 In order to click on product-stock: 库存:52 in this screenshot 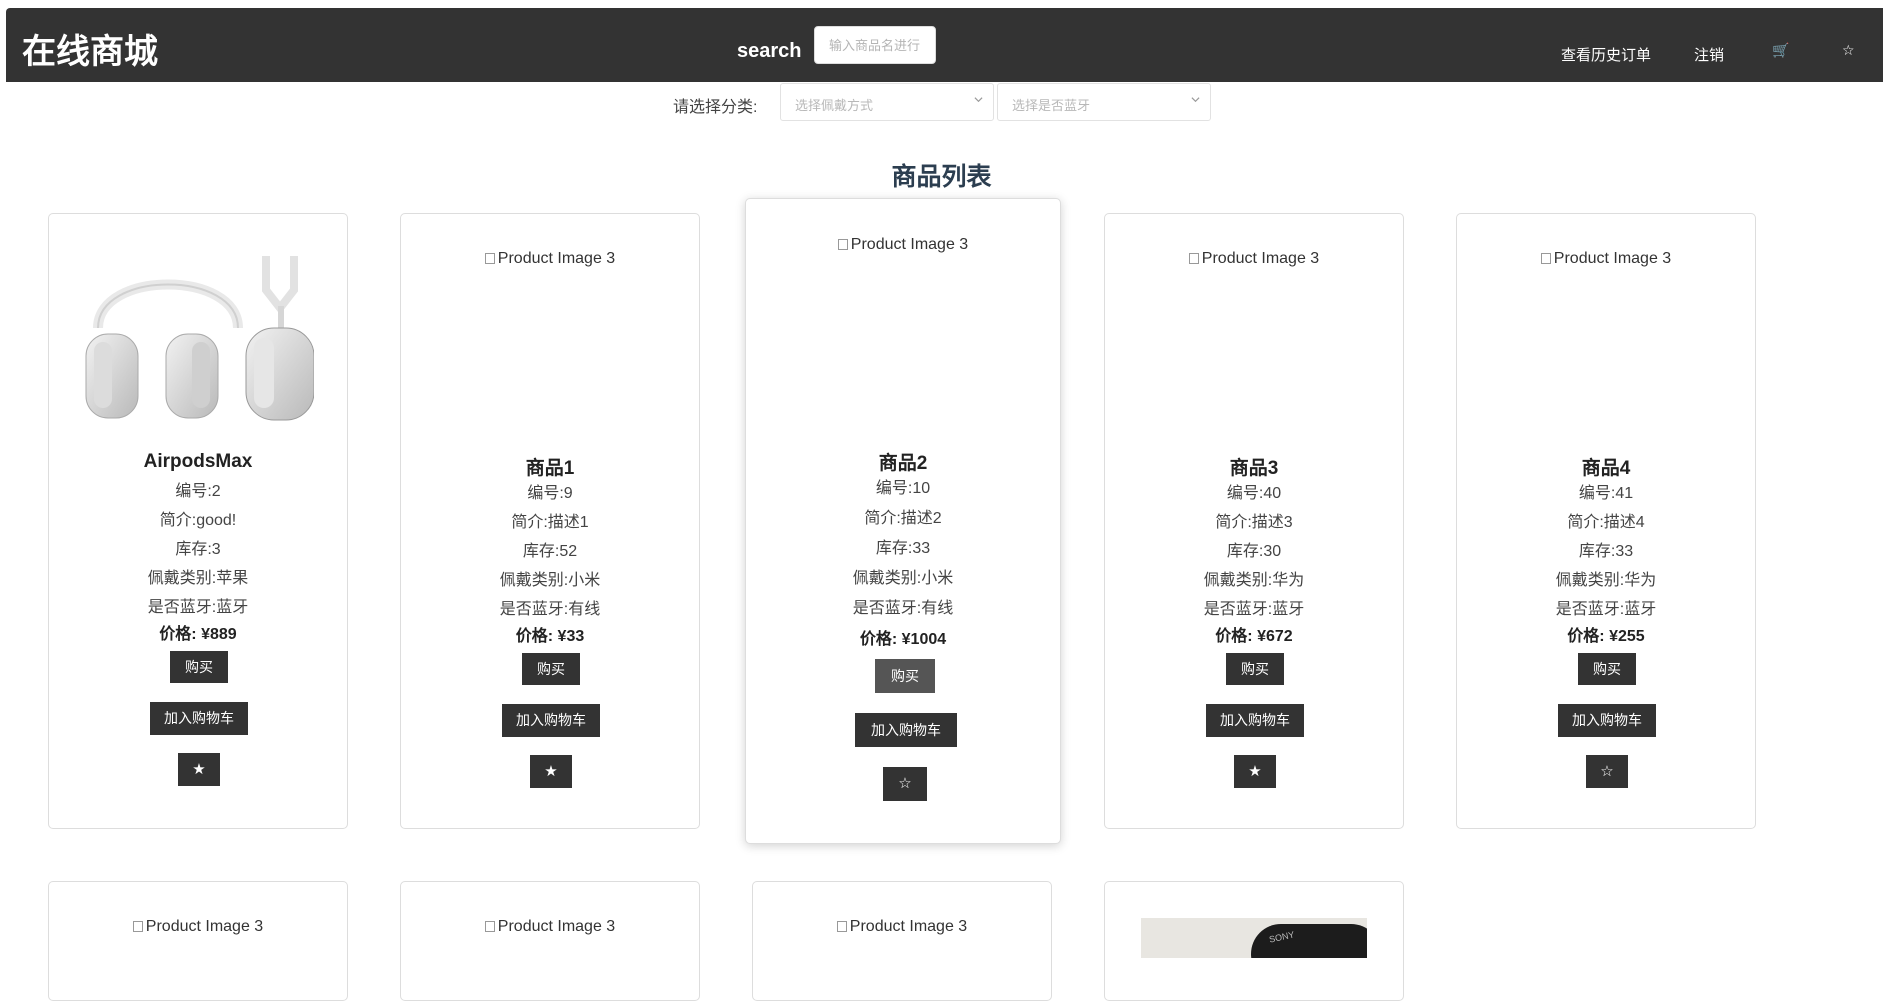, I will do `click(550, 551)`.